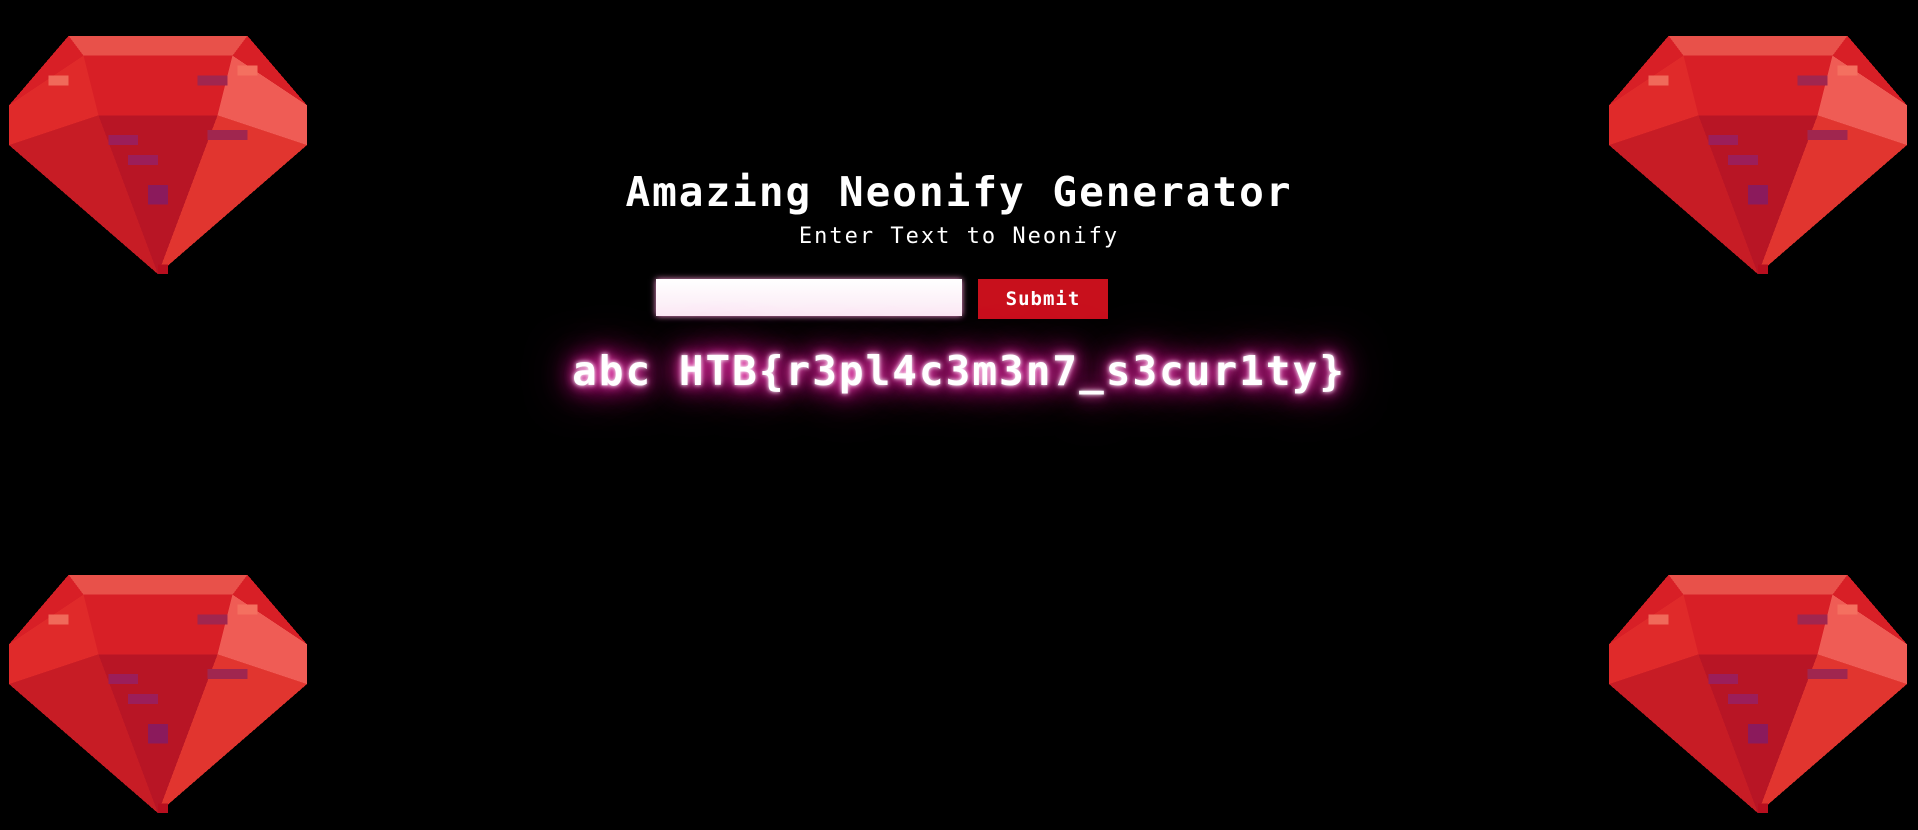  Describe the element at coordinates (959, 371) in the screenshot. I see `neon-output-text: abc HTB{r3pl4c3m3n7_s3cur1ty}` at that location.